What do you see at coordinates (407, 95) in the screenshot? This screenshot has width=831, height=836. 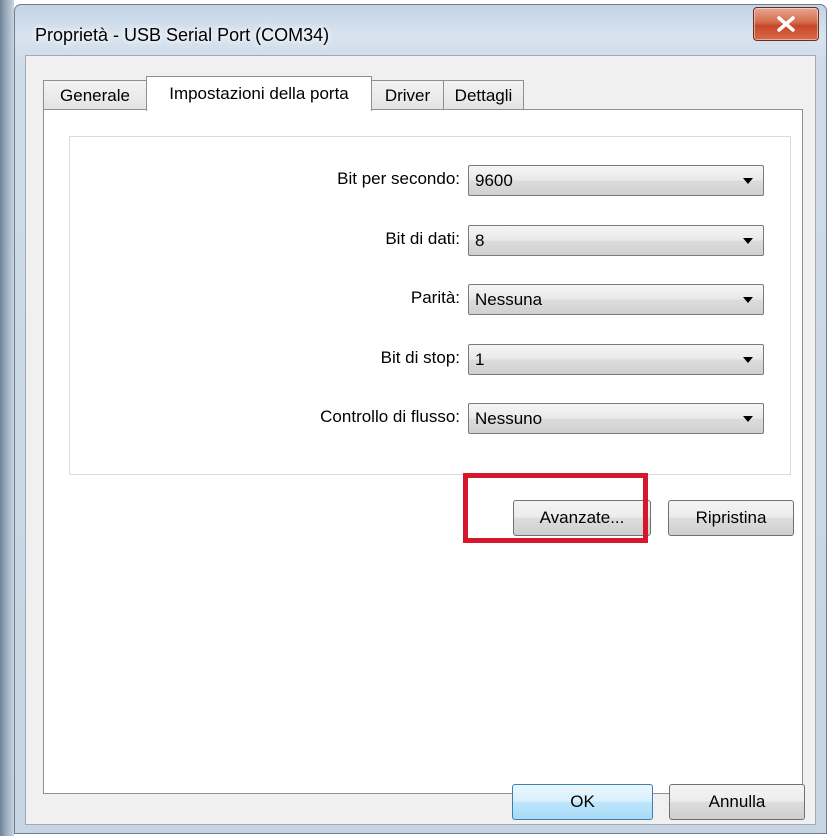 I see `tab-driver: Driver` at bounding box center [407, 95].